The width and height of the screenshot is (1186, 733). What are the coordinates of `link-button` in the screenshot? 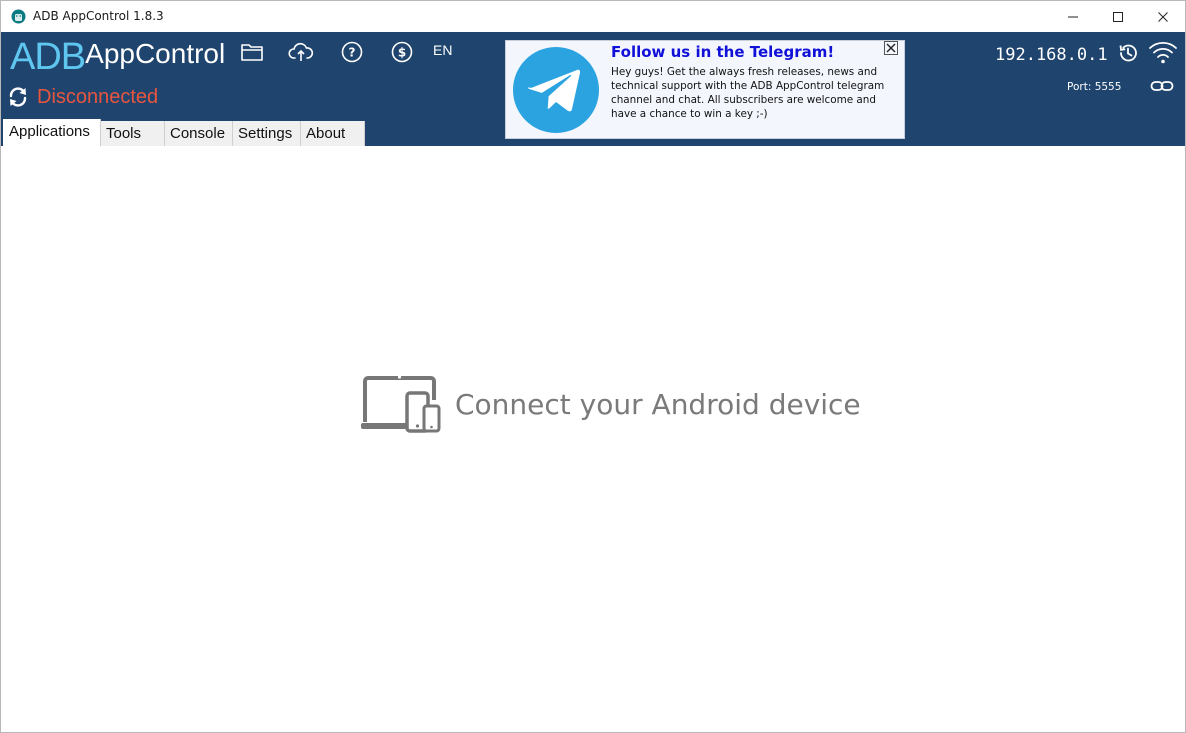 It's located at (1162, 86).